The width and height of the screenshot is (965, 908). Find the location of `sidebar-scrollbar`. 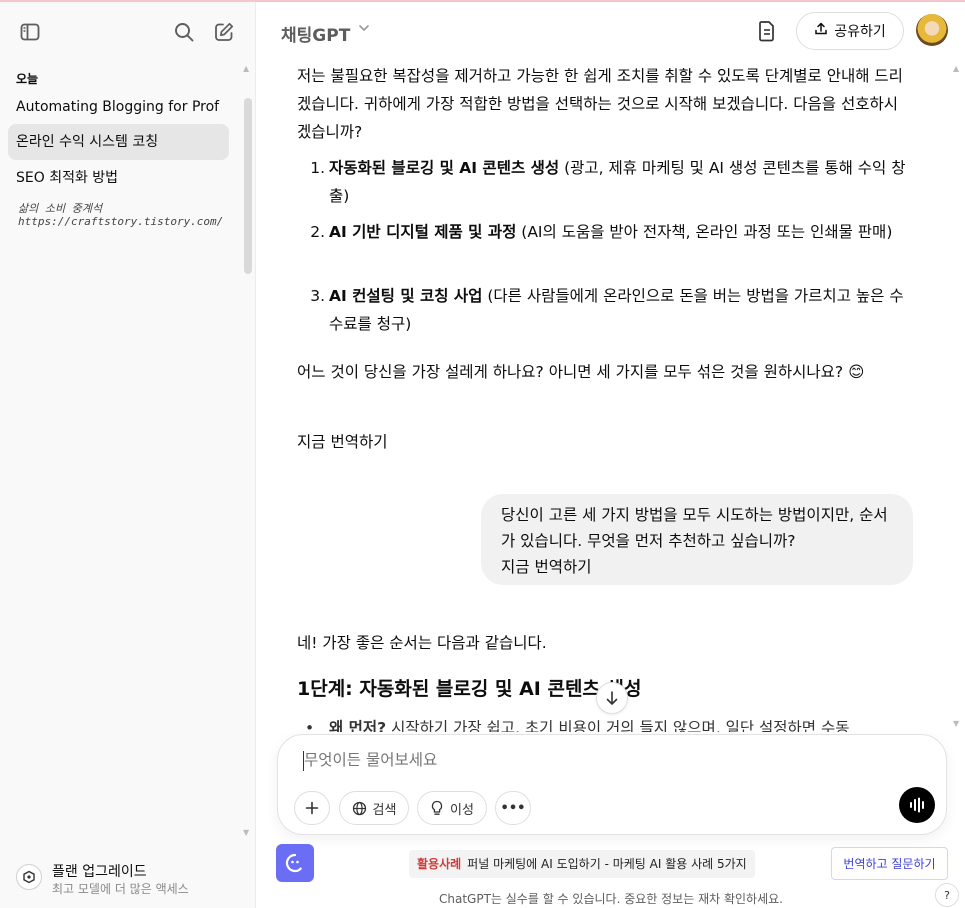

sidebar-scrollbar is located at coordinates (248, 186).